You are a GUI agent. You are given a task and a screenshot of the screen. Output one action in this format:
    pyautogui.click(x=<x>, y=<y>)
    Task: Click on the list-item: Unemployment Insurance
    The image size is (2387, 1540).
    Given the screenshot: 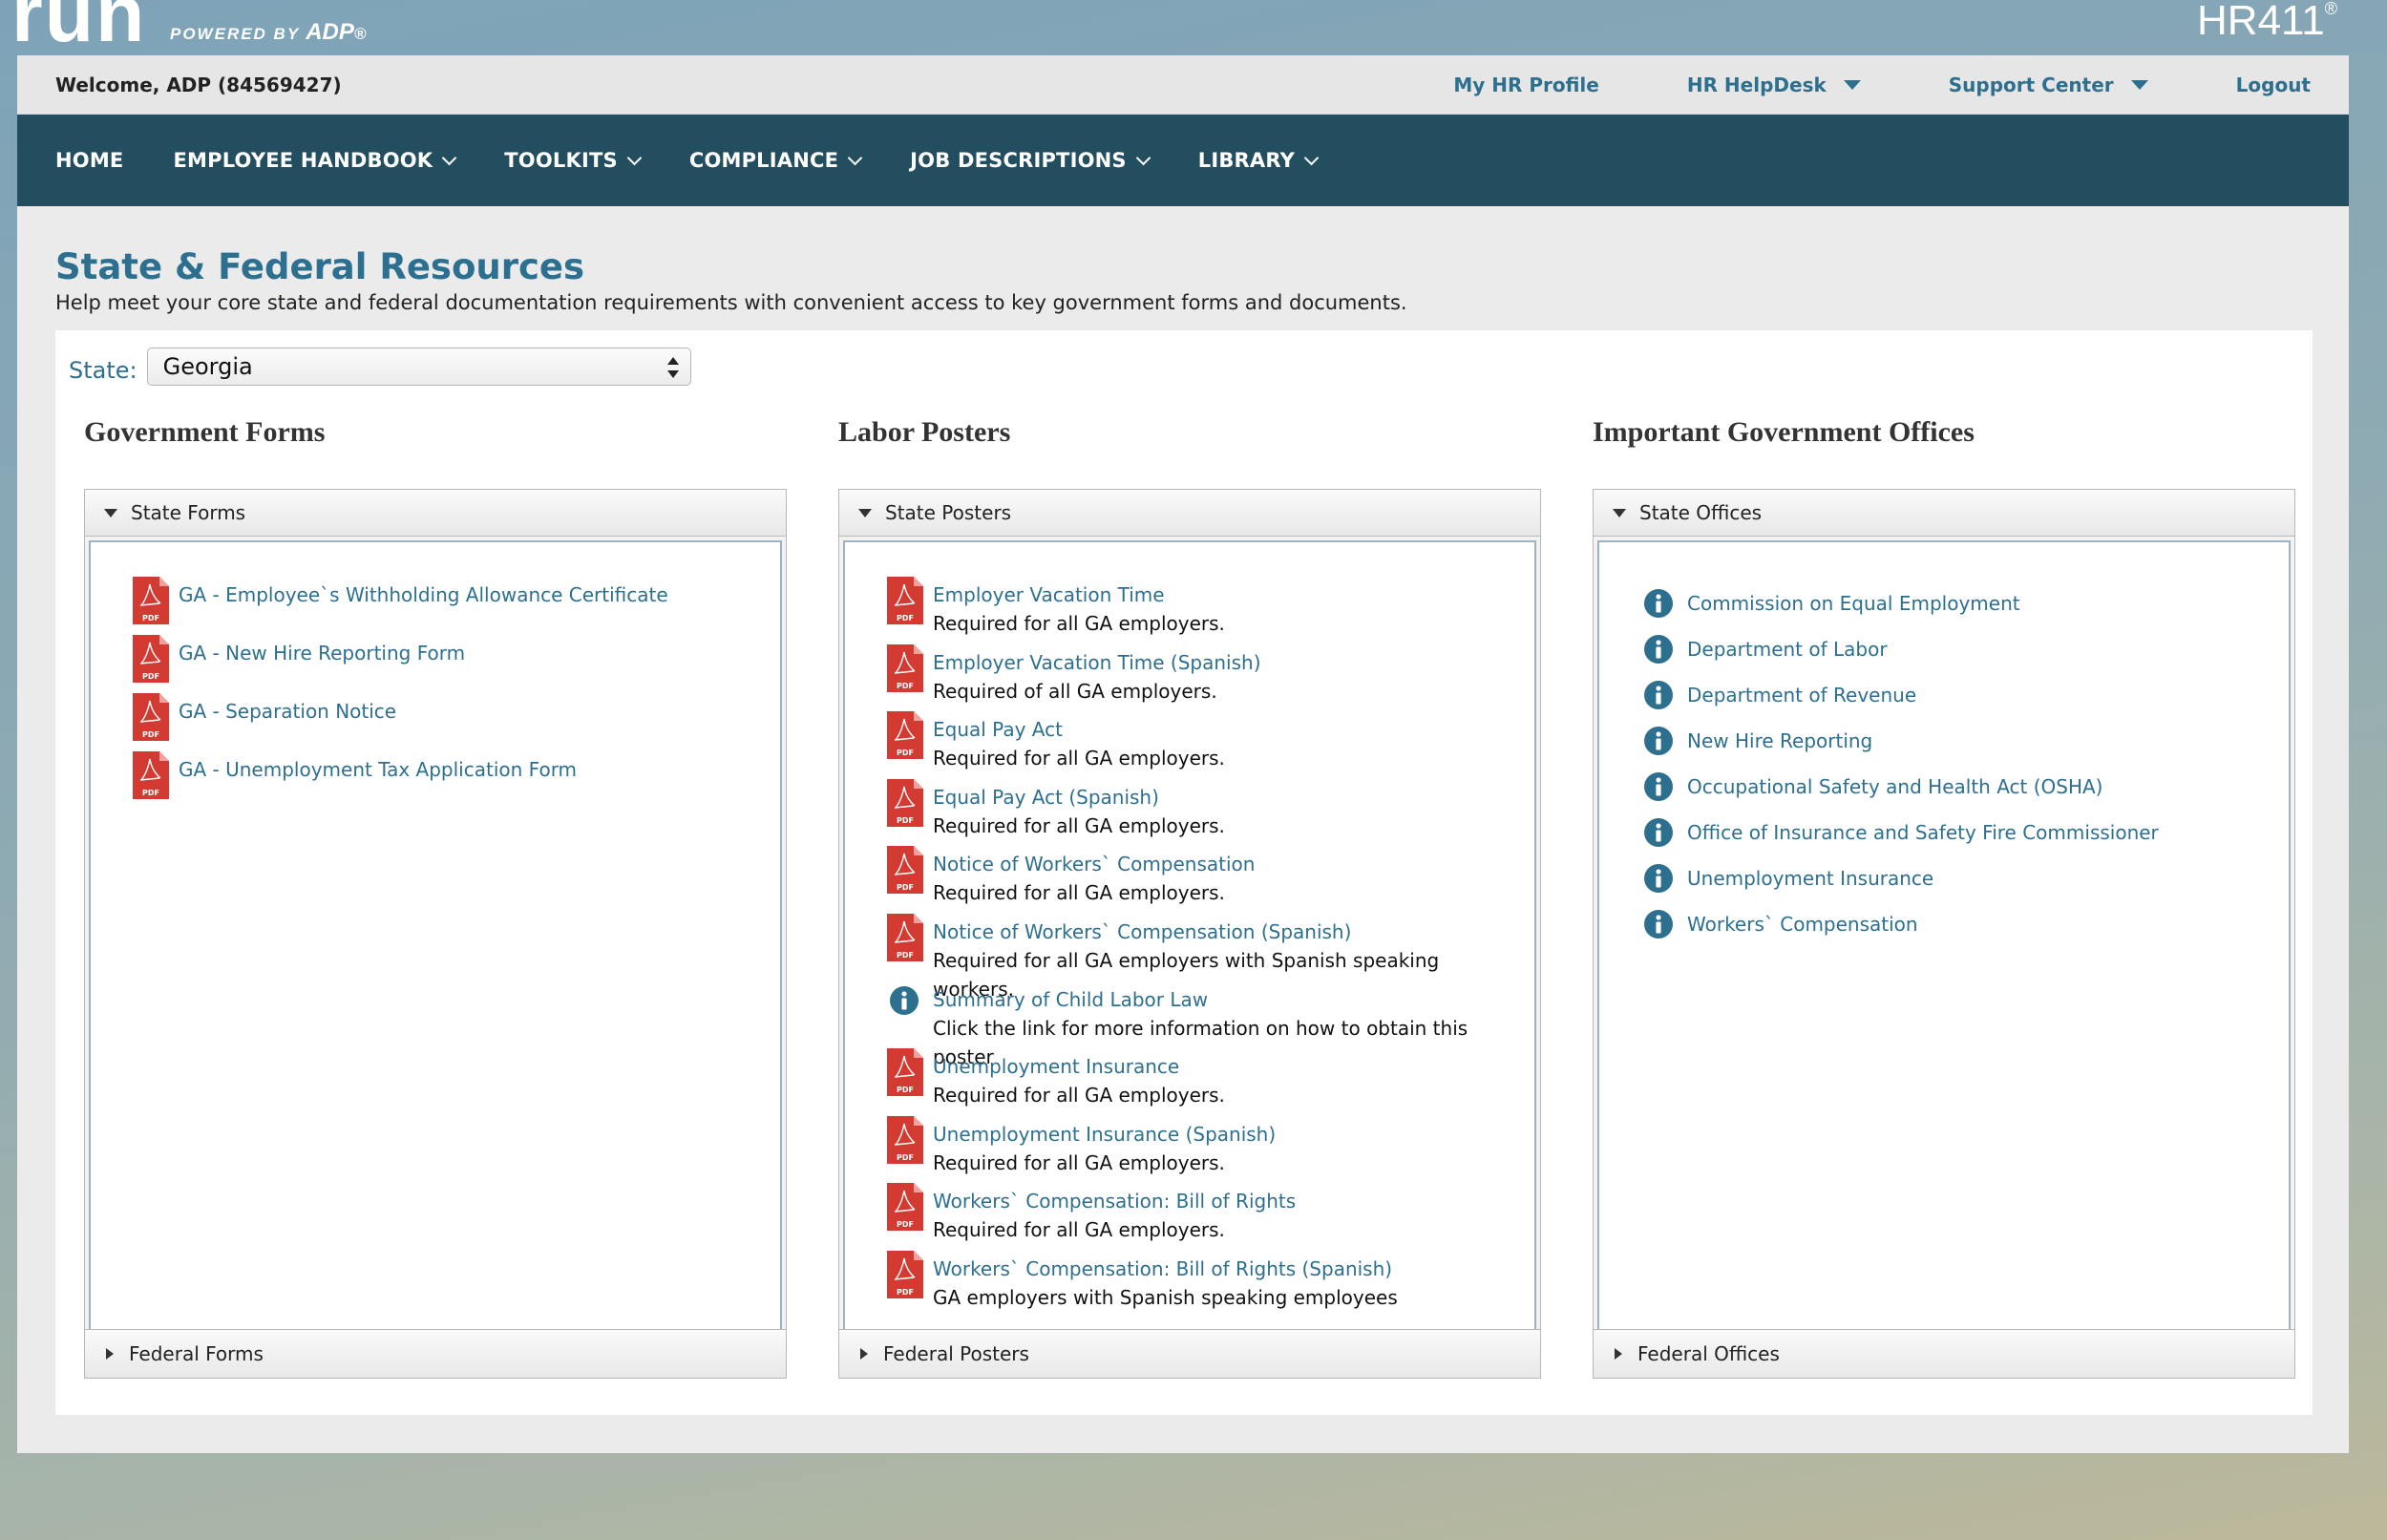 What is the action you would take?
    pyautogui.click(x=1960, y=878)
    